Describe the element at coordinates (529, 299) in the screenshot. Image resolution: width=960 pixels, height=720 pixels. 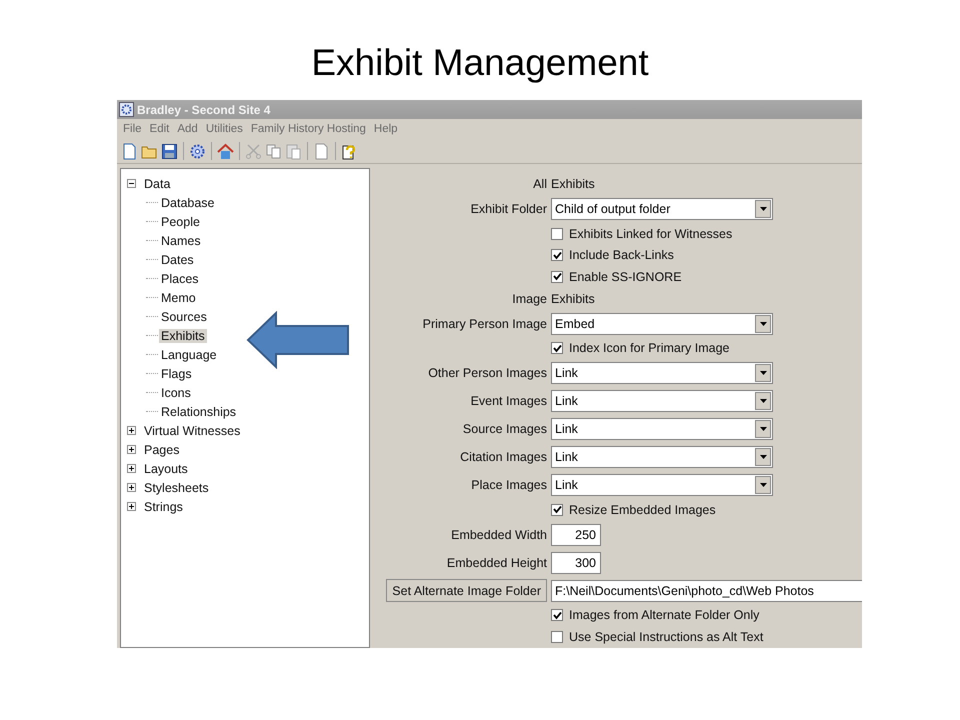
I see `section-label: Image` at that location.